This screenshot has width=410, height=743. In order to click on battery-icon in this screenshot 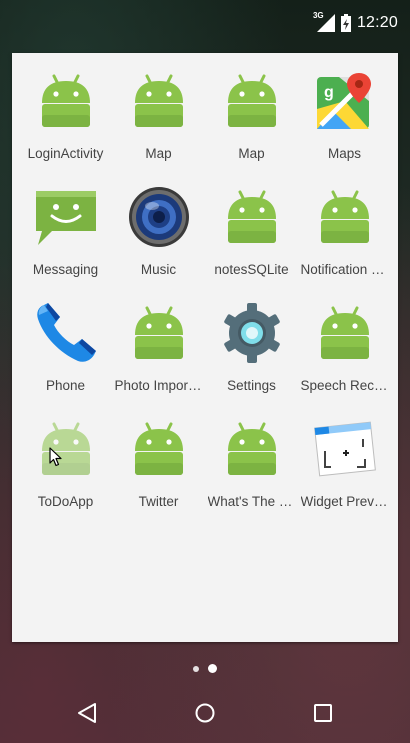, I will do `click(345, 23)`.